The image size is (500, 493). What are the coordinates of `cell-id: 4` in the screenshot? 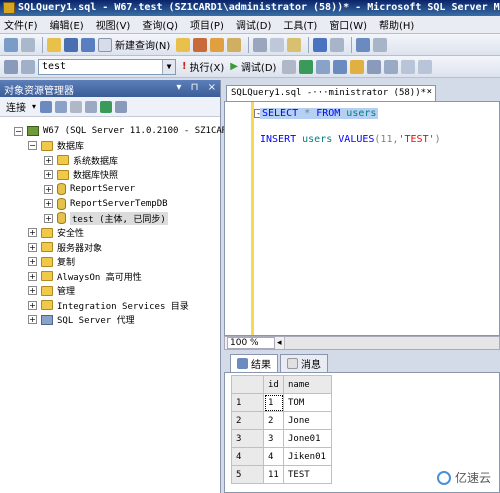 It's located at (273, 456).